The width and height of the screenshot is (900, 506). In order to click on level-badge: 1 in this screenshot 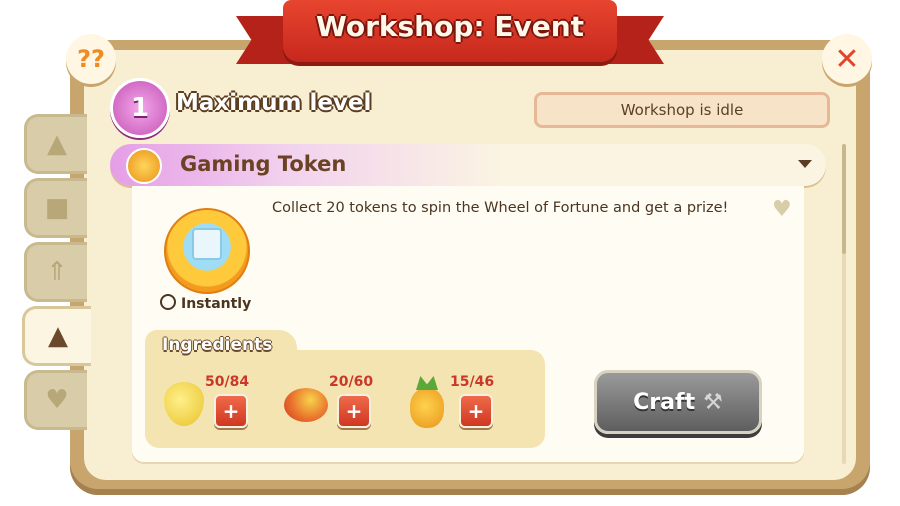, I will do `click(140, 108)`.